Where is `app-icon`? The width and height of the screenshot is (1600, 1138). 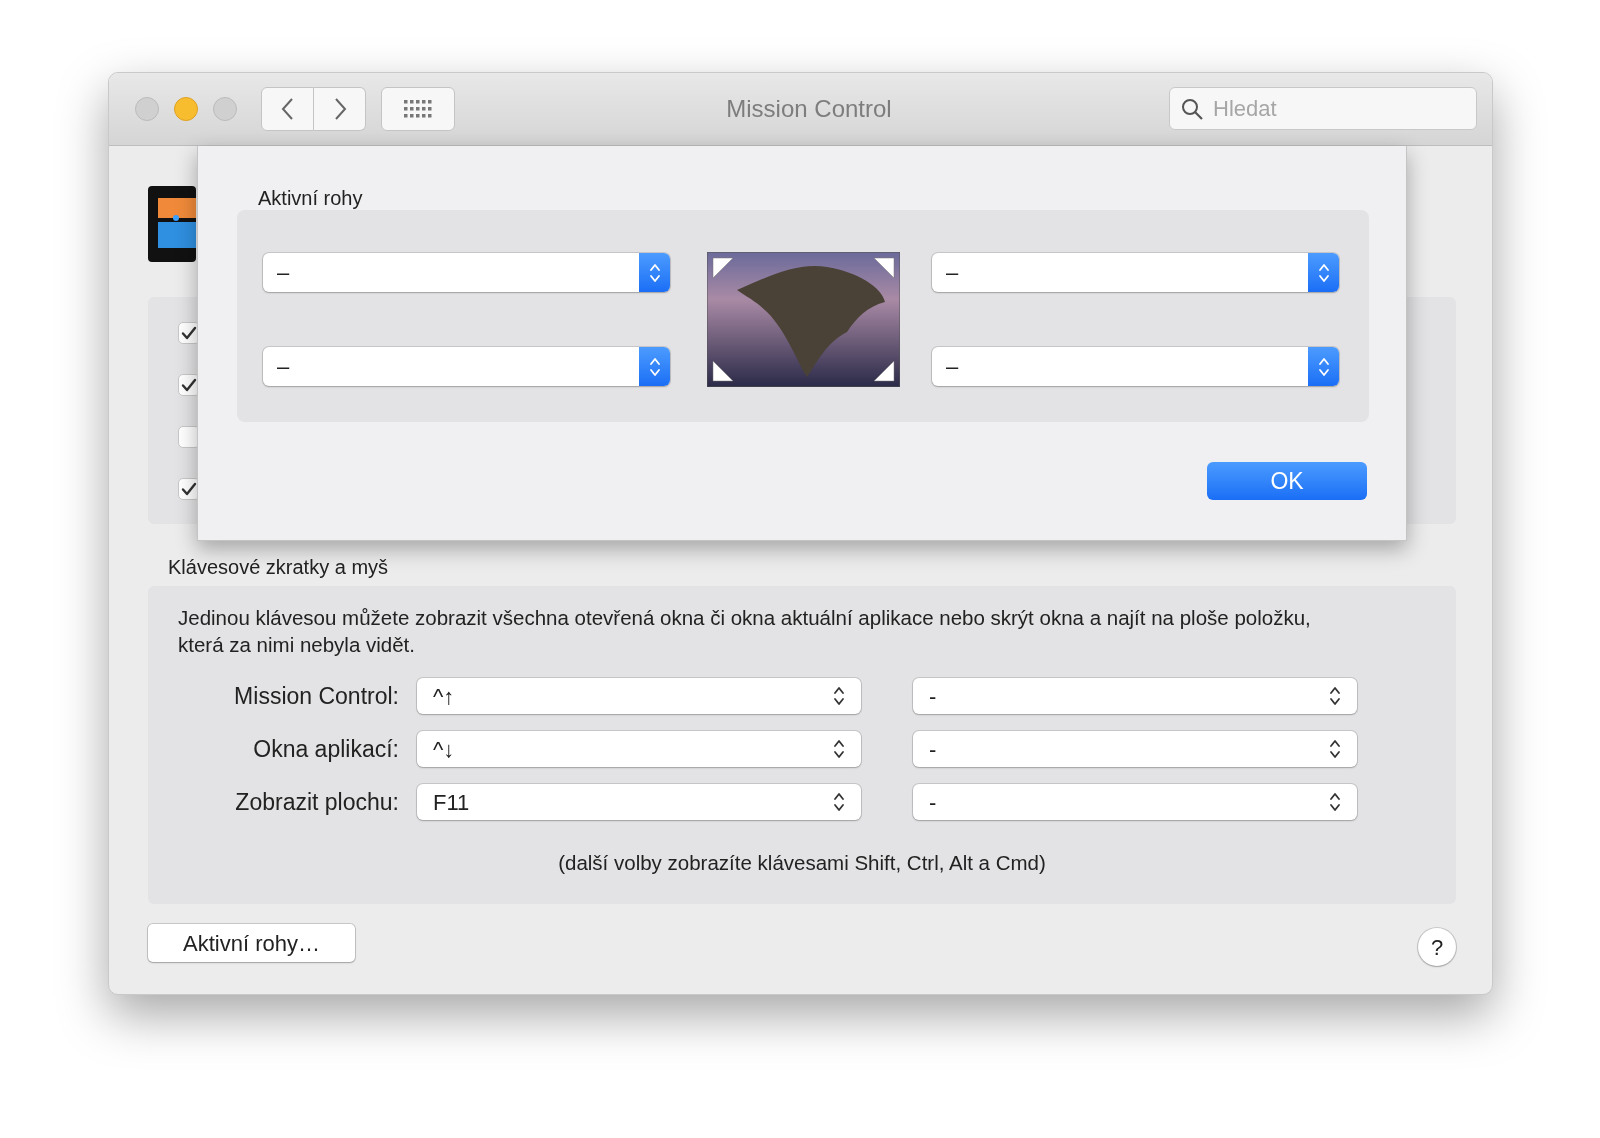
app-icon is located at coordinates (172, 224).